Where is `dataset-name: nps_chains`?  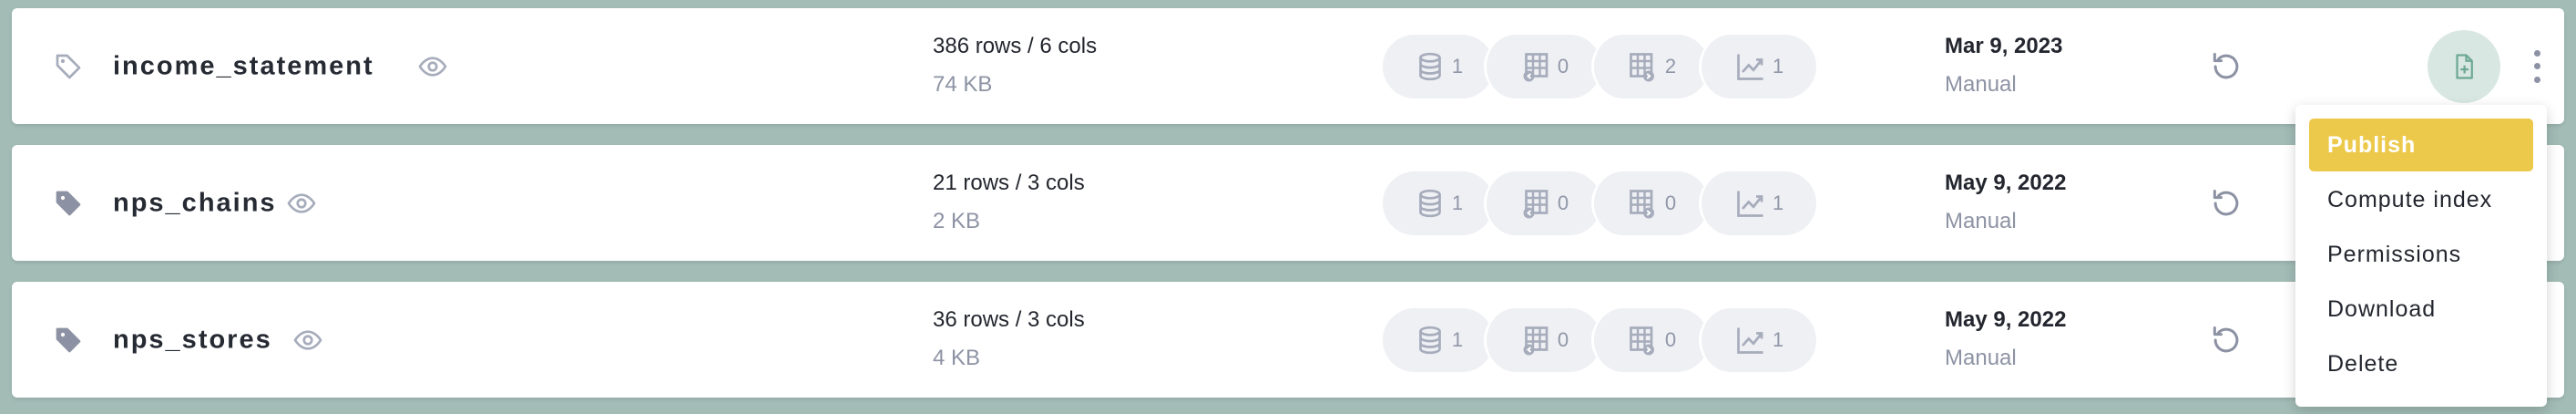
dataset-name: nps_chains is located at coordinates (195, 203).